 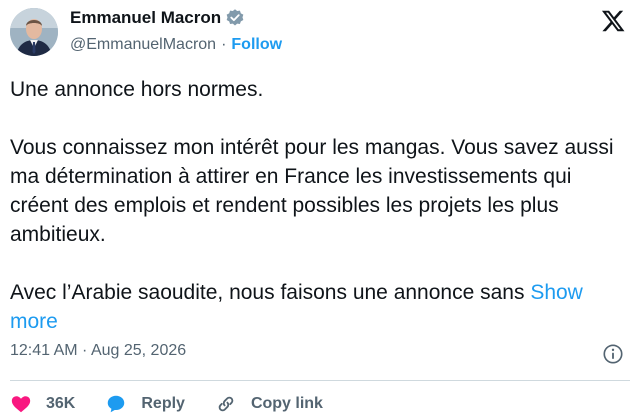 What do you see at coordinates (320, 380) in the screenshot?
I see `divider` at bounding box center [320, 380].